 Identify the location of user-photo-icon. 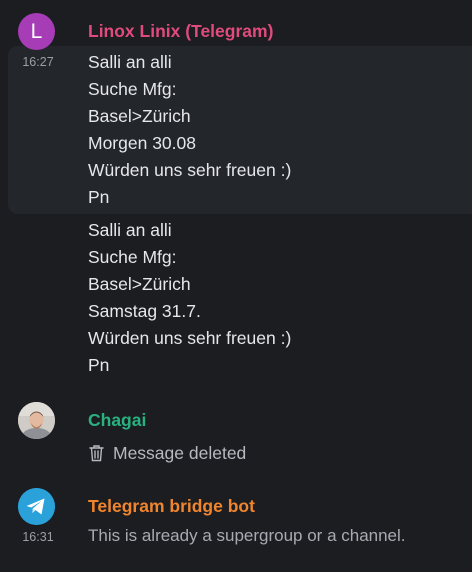
(36, 420).